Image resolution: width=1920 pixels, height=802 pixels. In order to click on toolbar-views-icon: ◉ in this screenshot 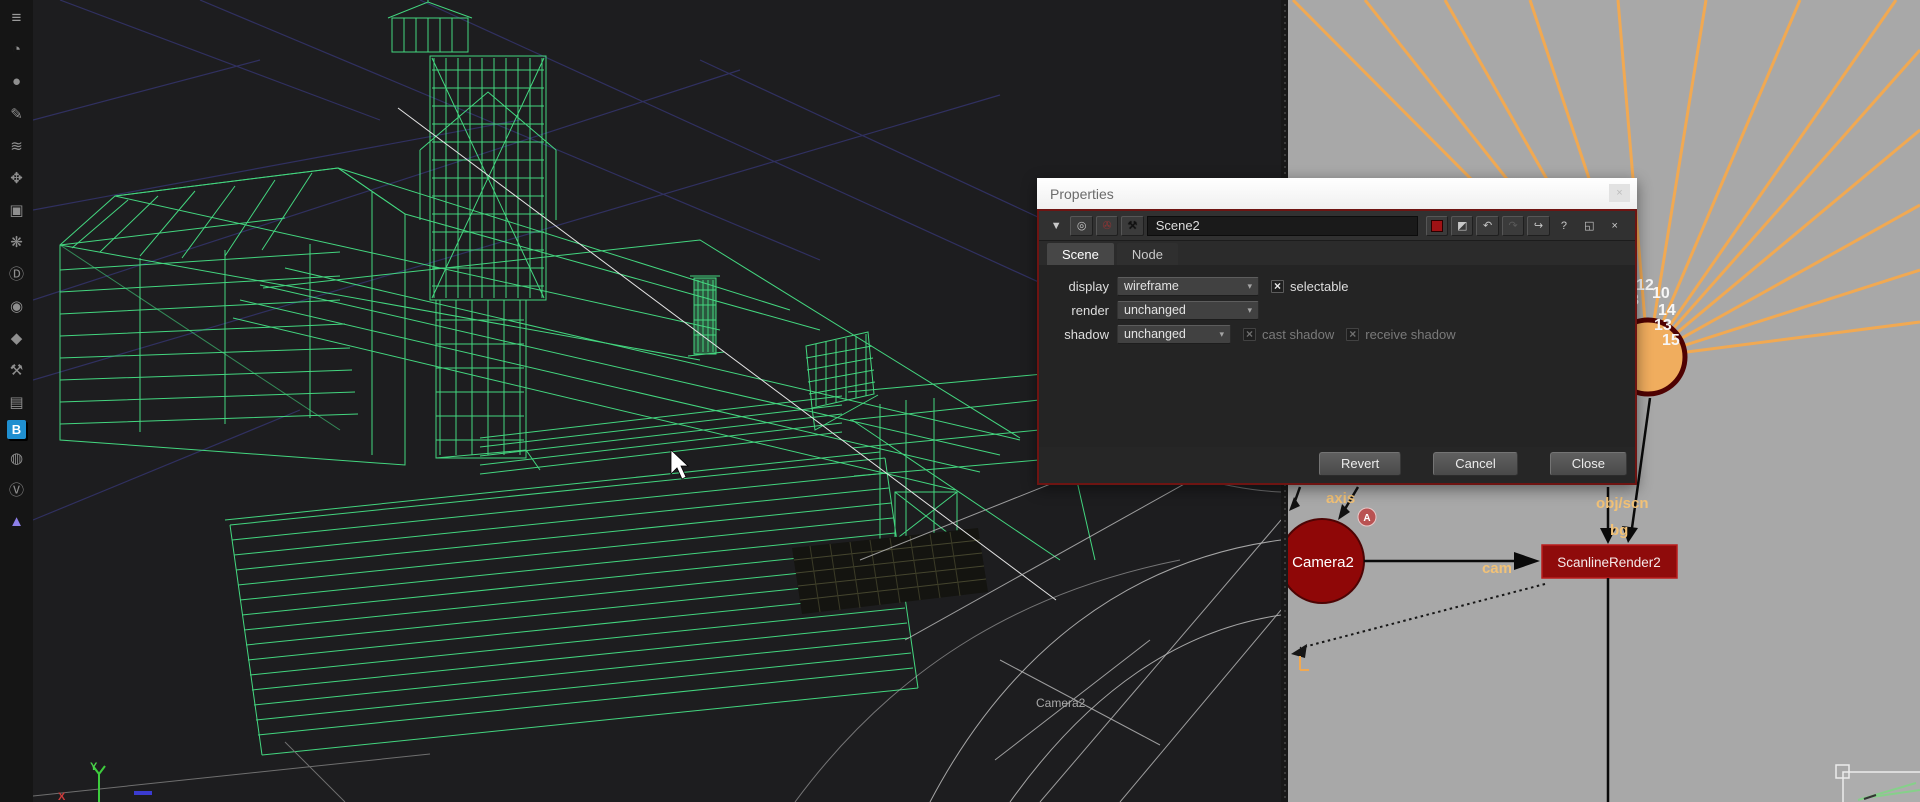, I will do `click(16, 305)`.